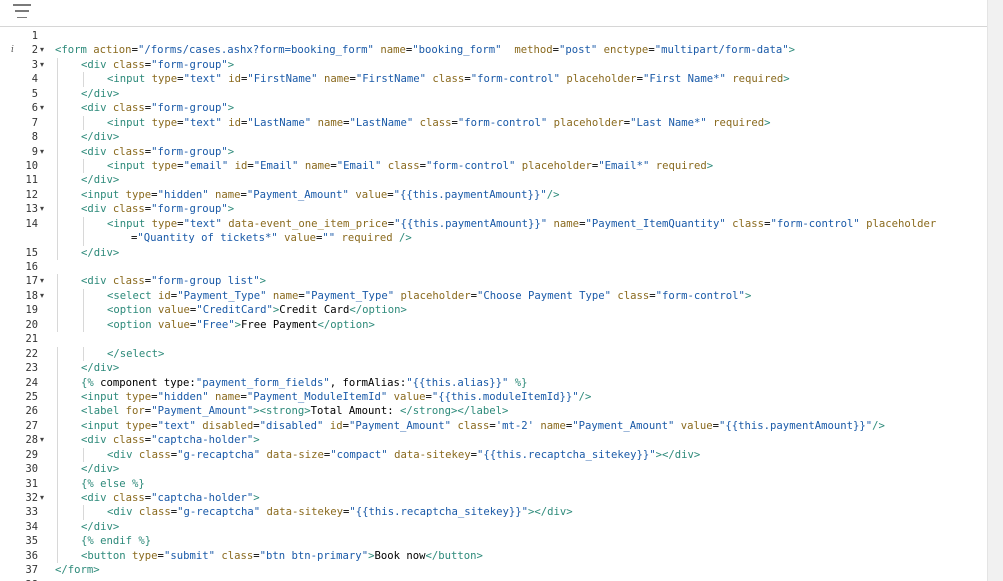 Image resolution: width=1003 pixels, height=581 pixels. What do you see at coordinates (136, 353) in the screenshot?
I see `code-token: </select>` at bounding box center [136, 353].